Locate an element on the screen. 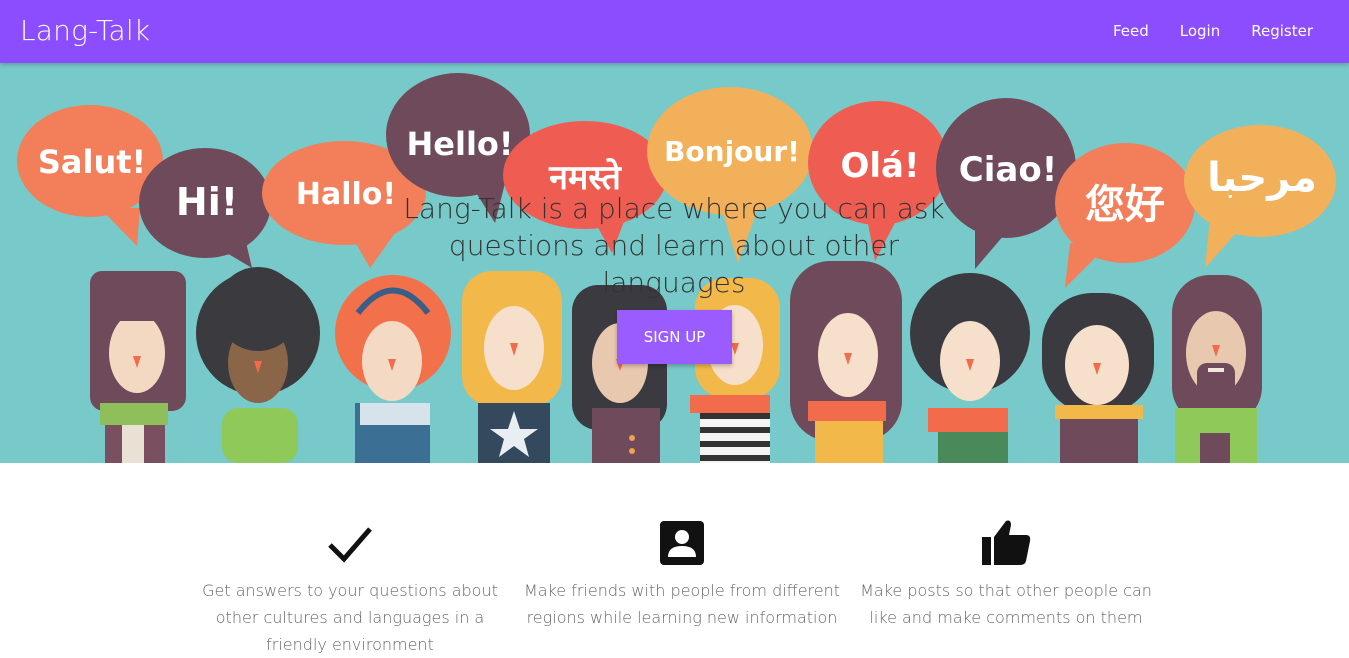 The width and height of the screenshot is (1349, 658). nav-feed-link: Feed is located at coordinates (1131, 31).